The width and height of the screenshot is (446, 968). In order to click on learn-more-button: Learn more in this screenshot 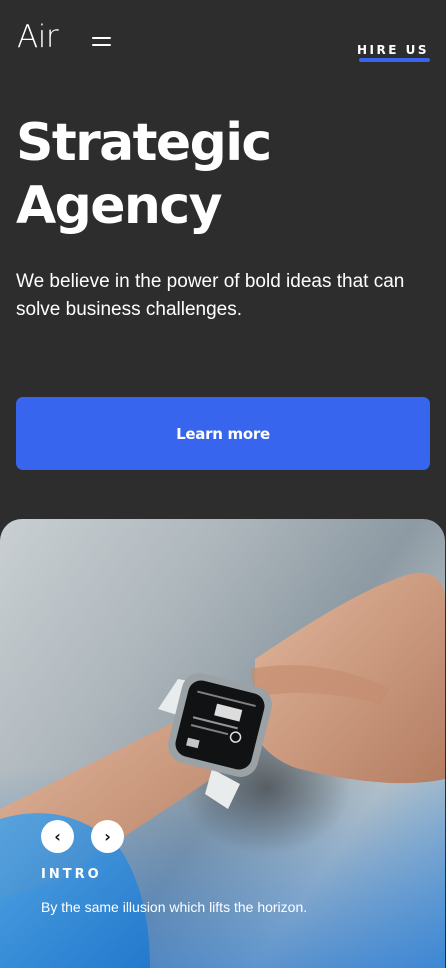, I will do `click(223, 433)`.